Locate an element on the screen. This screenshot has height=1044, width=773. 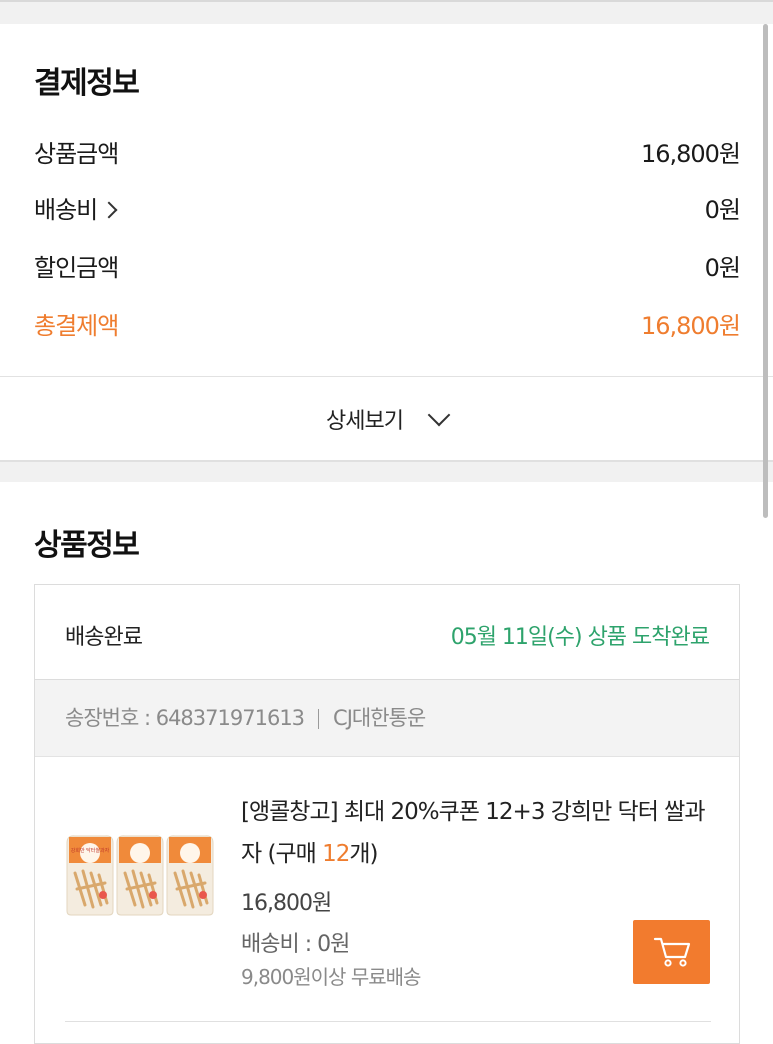
invoice-separator is located at coordinates (319, 719).